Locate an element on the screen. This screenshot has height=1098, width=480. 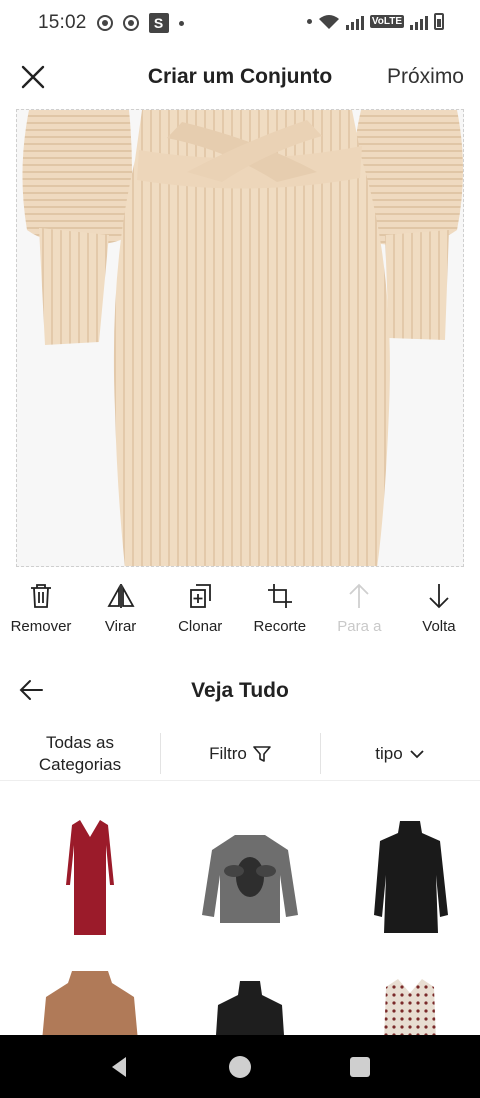
back-nav-icon is located at coordinates (120, 1067).